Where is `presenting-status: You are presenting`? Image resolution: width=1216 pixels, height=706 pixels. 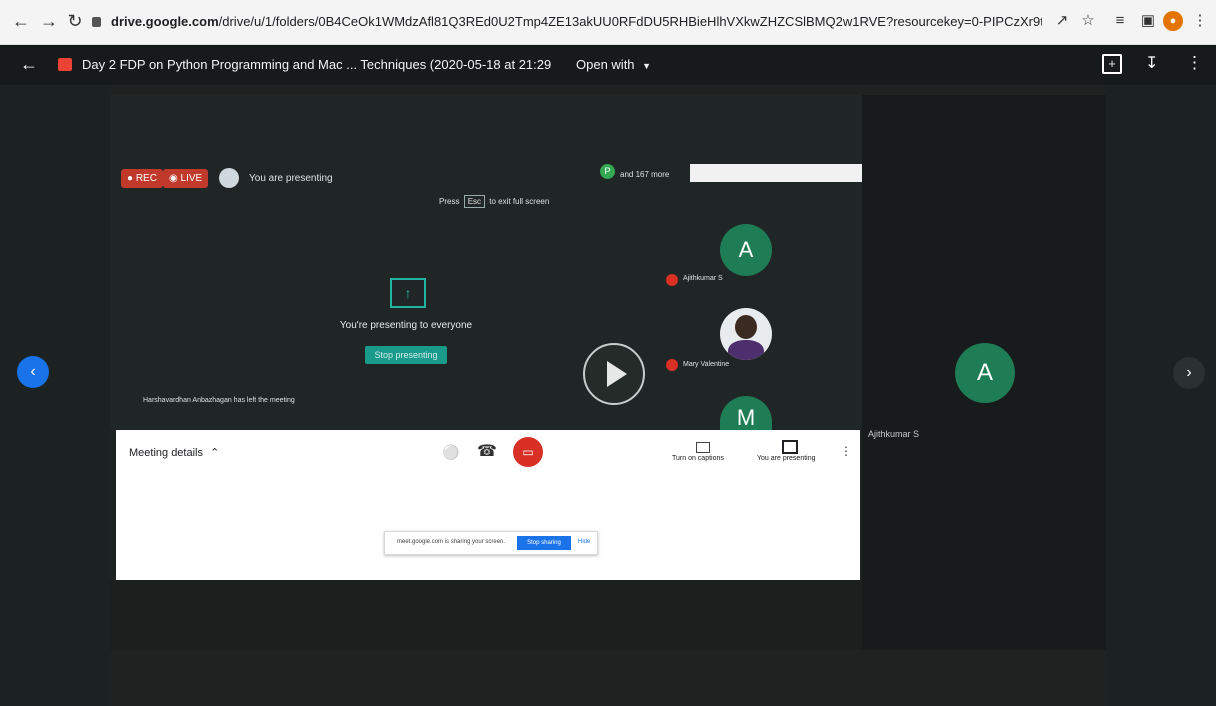
presenting-status: You are presenting is located at coordinates (291, 178).